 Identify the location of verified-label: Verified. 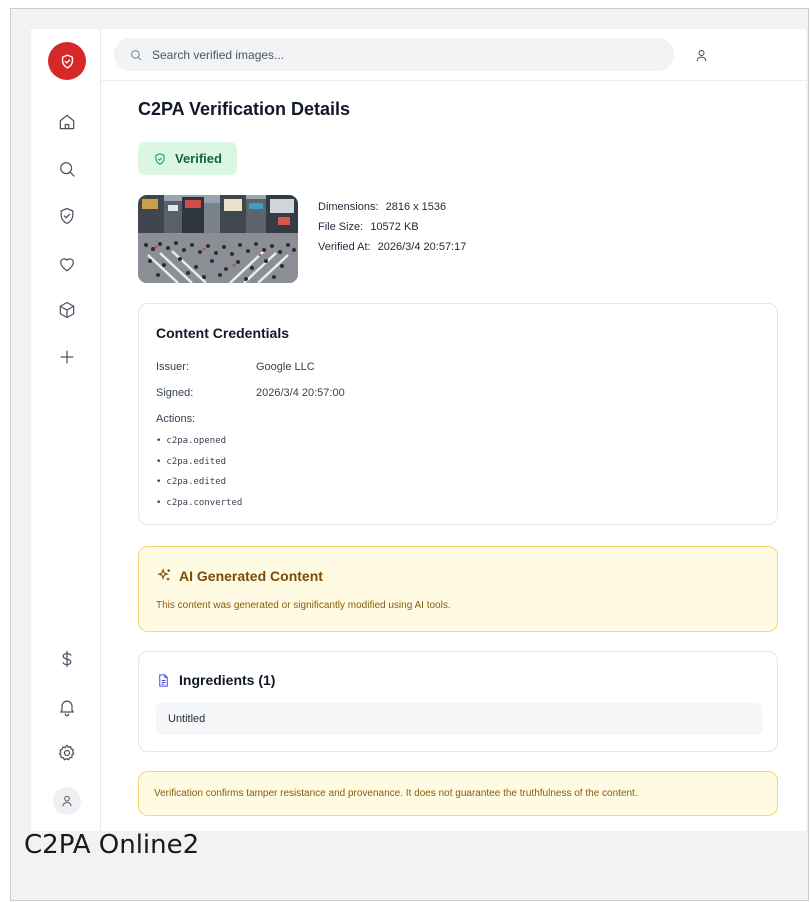
(198, 158).